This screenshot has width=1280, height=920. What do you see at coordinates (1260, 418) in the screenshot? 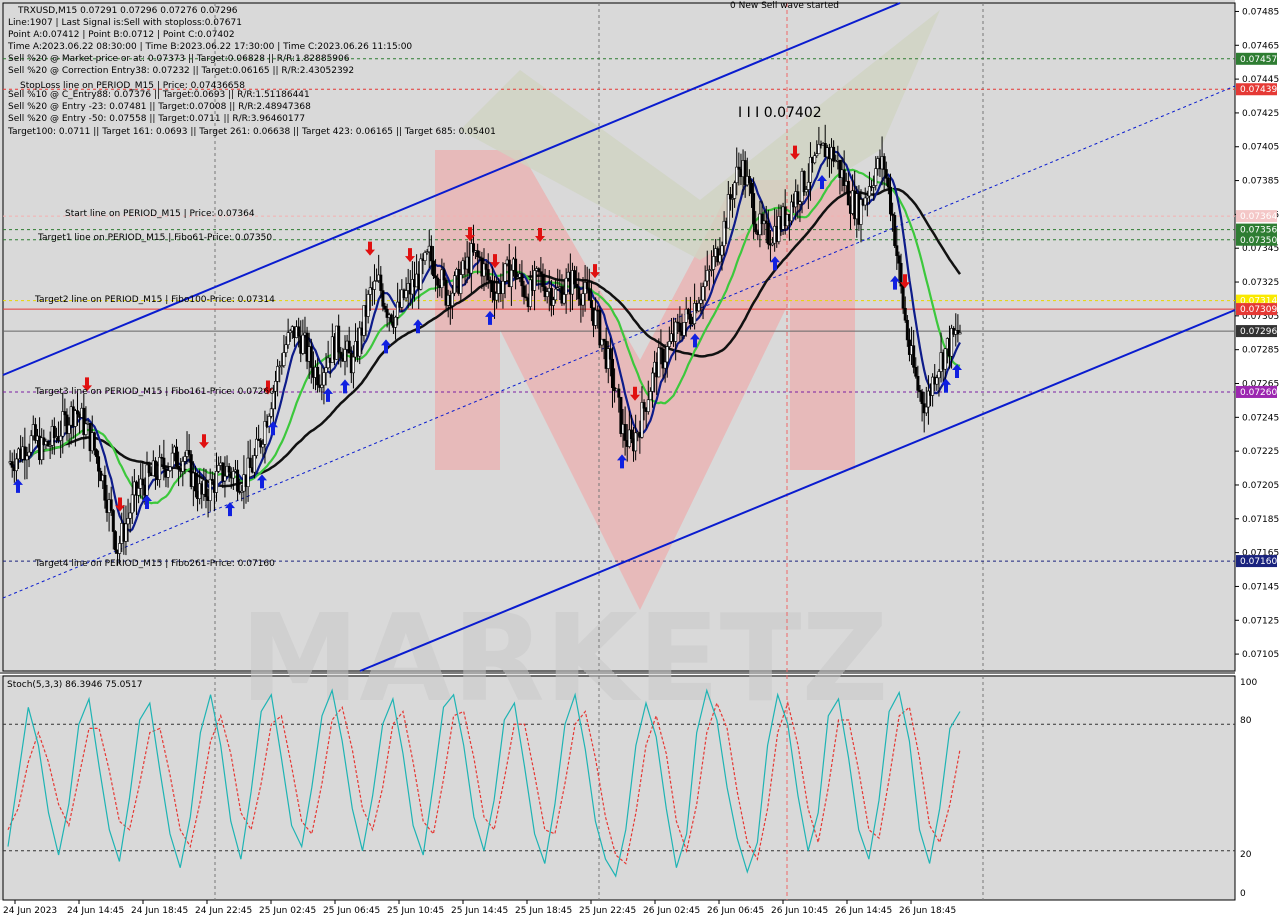
I see `price-tick-label: 0.07245` at bounding box center [1260, 418].